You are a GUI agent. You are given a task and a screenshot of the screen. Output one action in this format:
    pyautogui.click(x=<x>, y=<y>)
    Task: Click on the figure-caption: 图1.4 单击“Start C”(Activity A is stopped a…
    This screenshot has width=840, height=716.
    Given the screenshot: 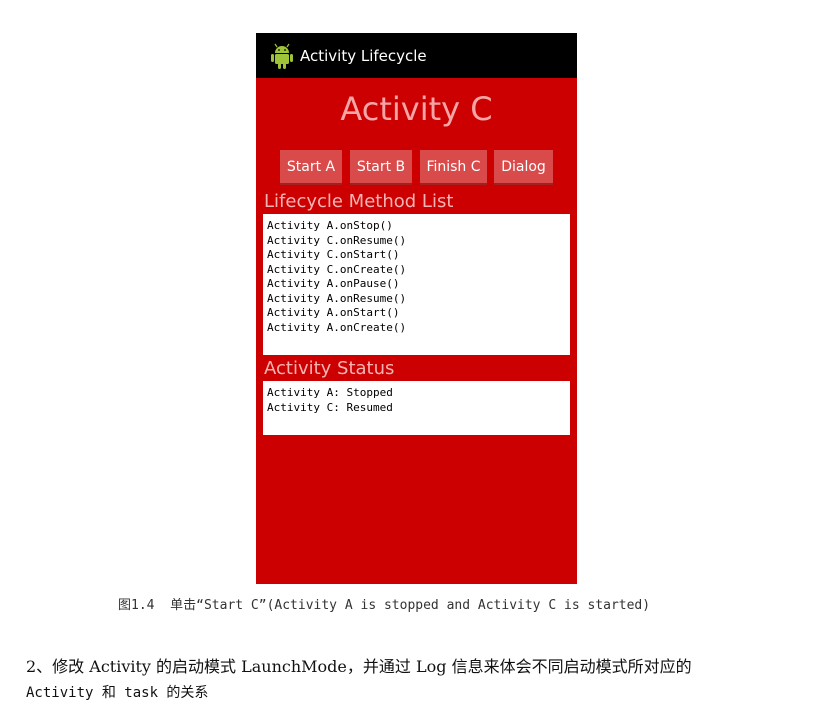 What is the action you would take?
    pyautogui.click(x=384, y=605)
    